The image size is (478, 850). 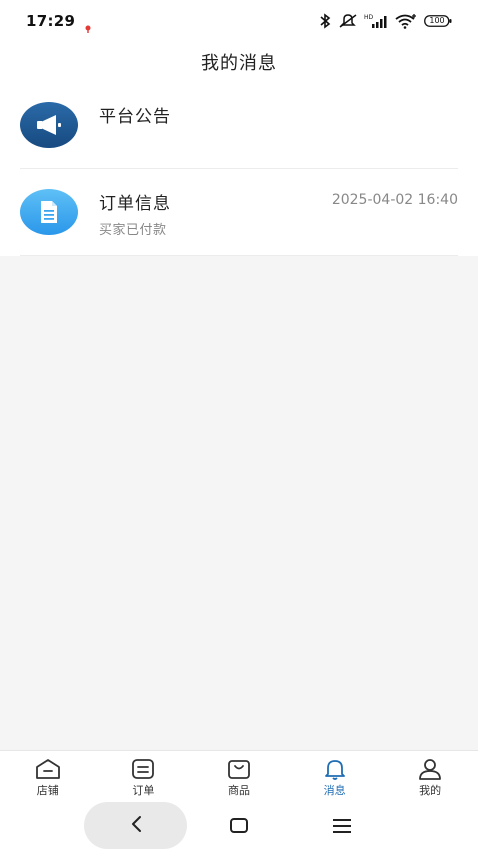 I want to click on nav-label: 订单, so click(x=143, y=790).